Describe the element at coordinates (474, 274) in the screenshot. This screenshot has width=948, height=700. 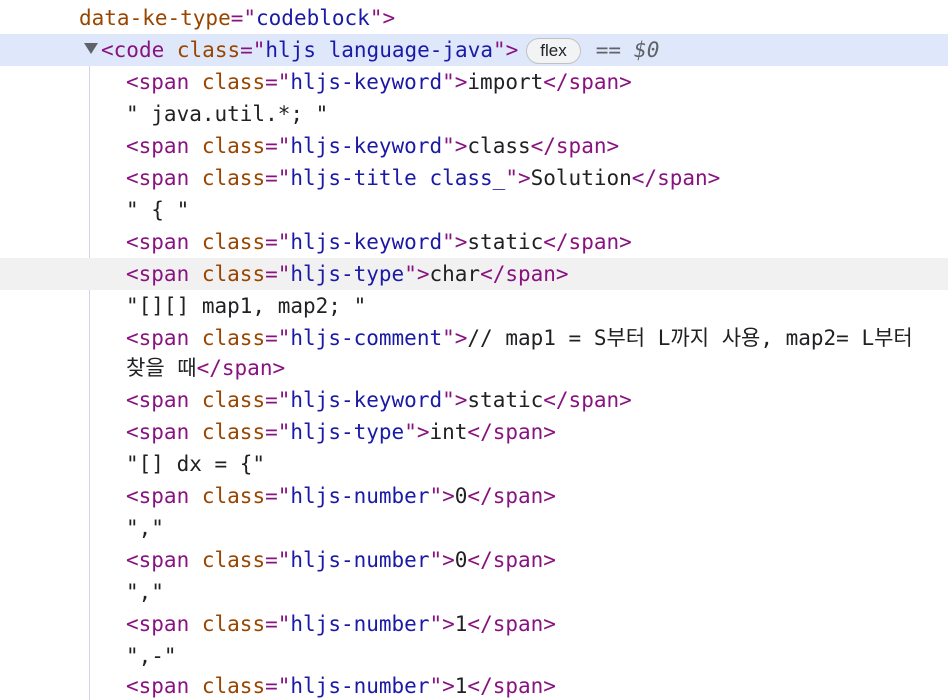
I see `dom-node-span-hovered: <span class="hljs-type">char</span>` at that location.